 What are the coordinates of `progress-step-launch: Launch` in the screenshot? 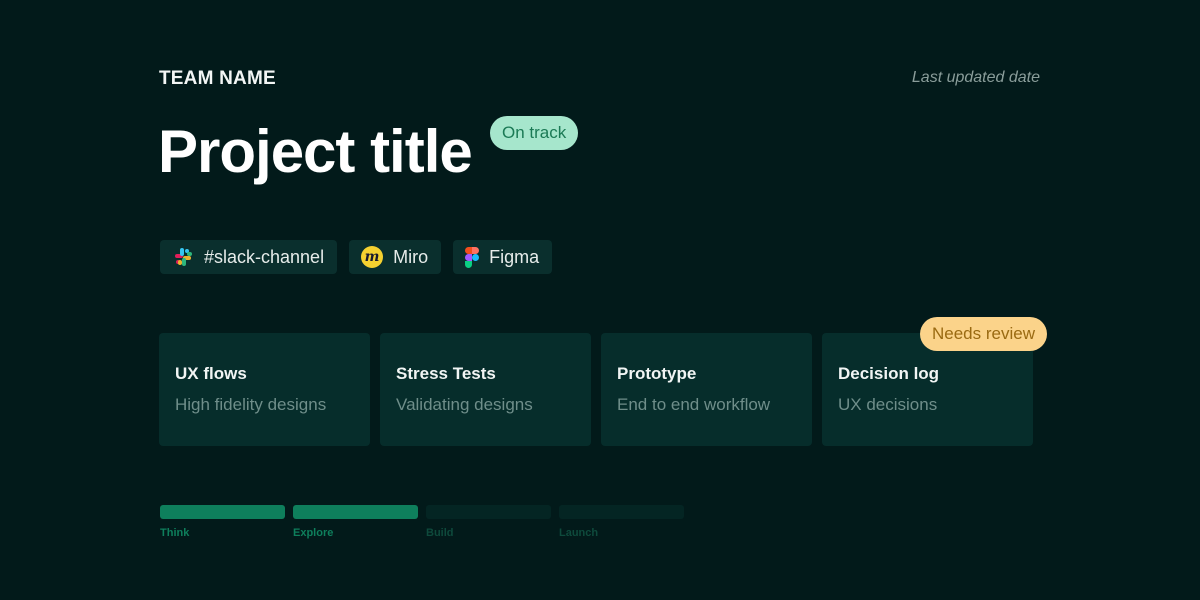 It's located at (621, 522).